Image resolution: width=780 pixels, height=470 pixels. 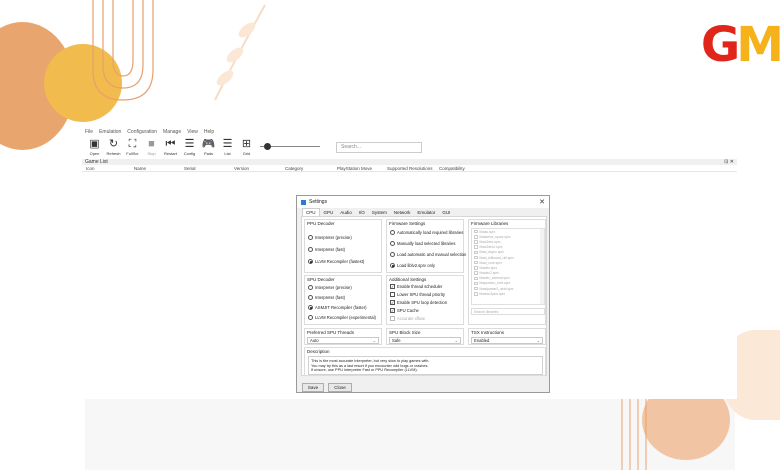 I want to click on menu-emulation: Emulation, so click(x=110, y=132).